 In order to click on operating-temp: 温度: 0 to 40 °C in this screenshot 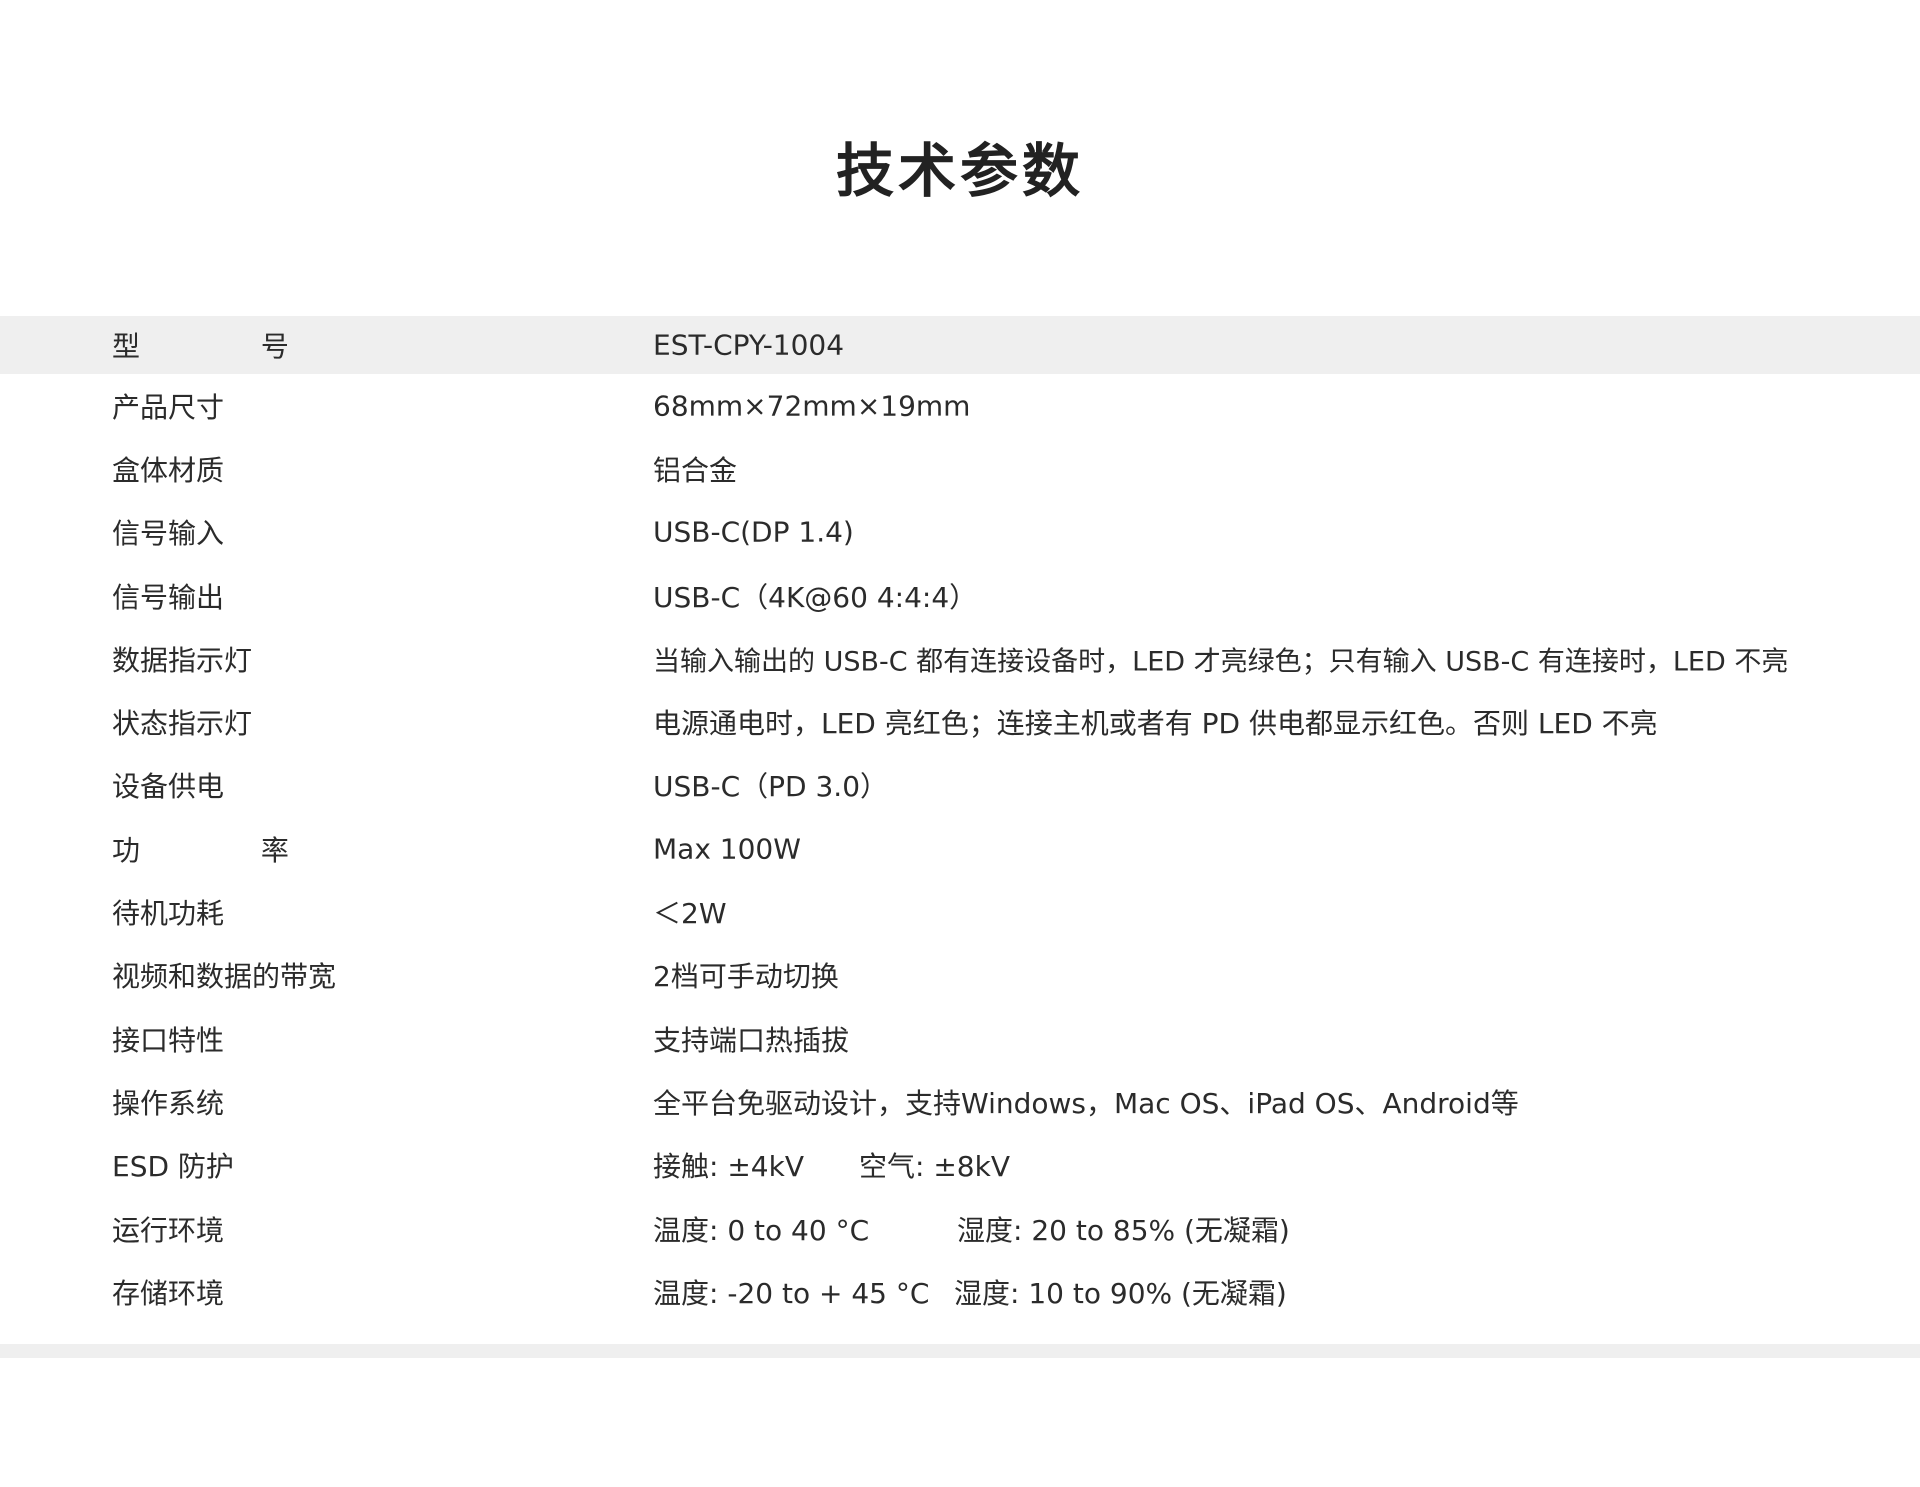, I will do `click(761, 1230)`.